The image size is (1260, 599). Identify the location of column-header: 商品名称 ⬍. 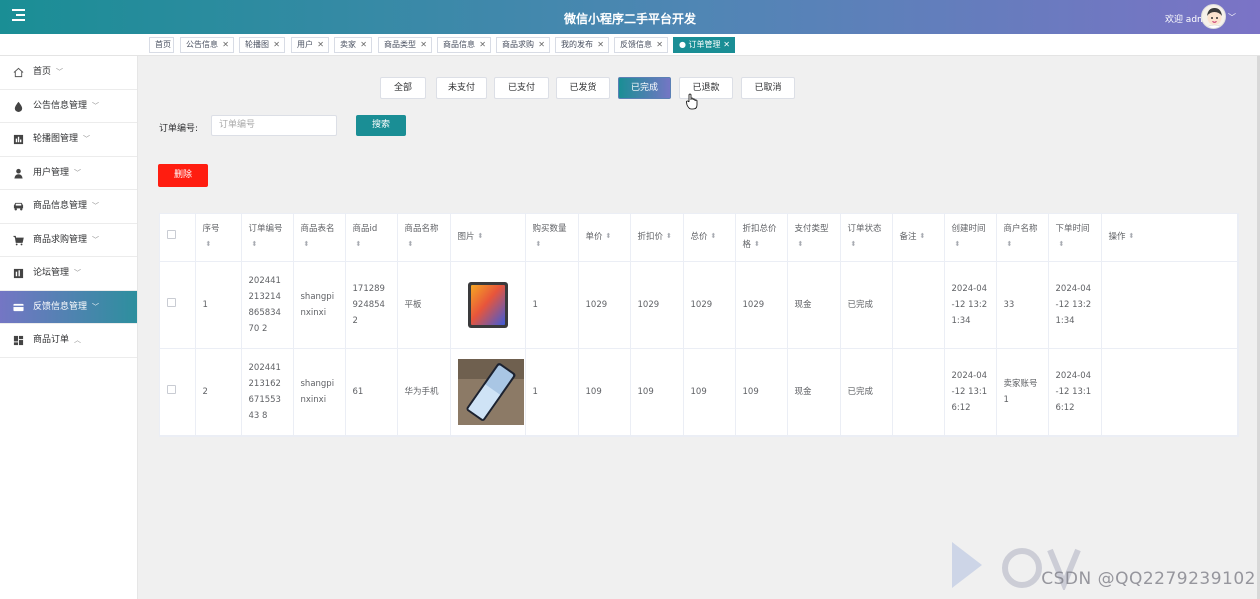
(424, 238).